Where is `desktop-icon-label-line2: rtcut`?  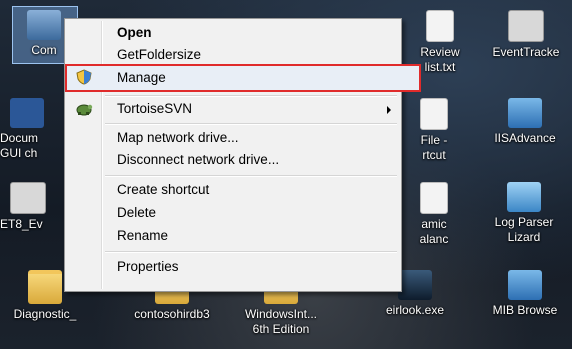 desktop-icon-label-line2: rtcut is located at coordinates (434, 155).